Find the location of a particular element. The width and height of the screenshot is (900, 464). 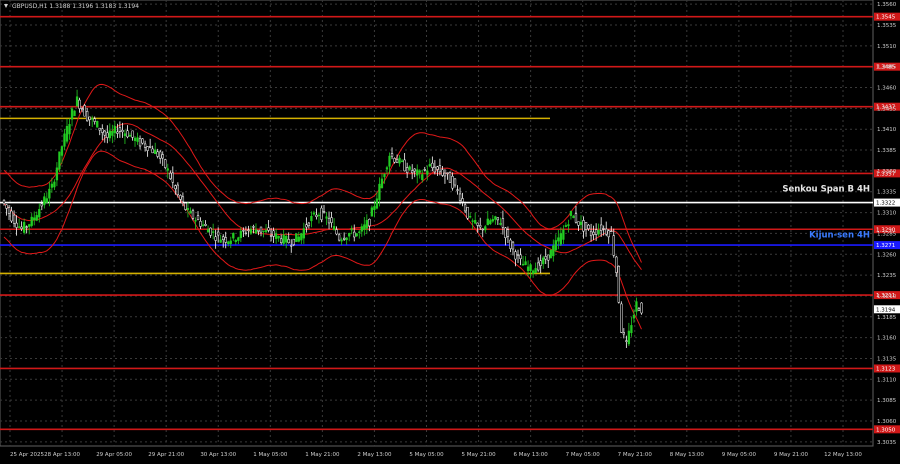

x-tick-label: 5 May 21:00 is located at coordinates (478, 455).